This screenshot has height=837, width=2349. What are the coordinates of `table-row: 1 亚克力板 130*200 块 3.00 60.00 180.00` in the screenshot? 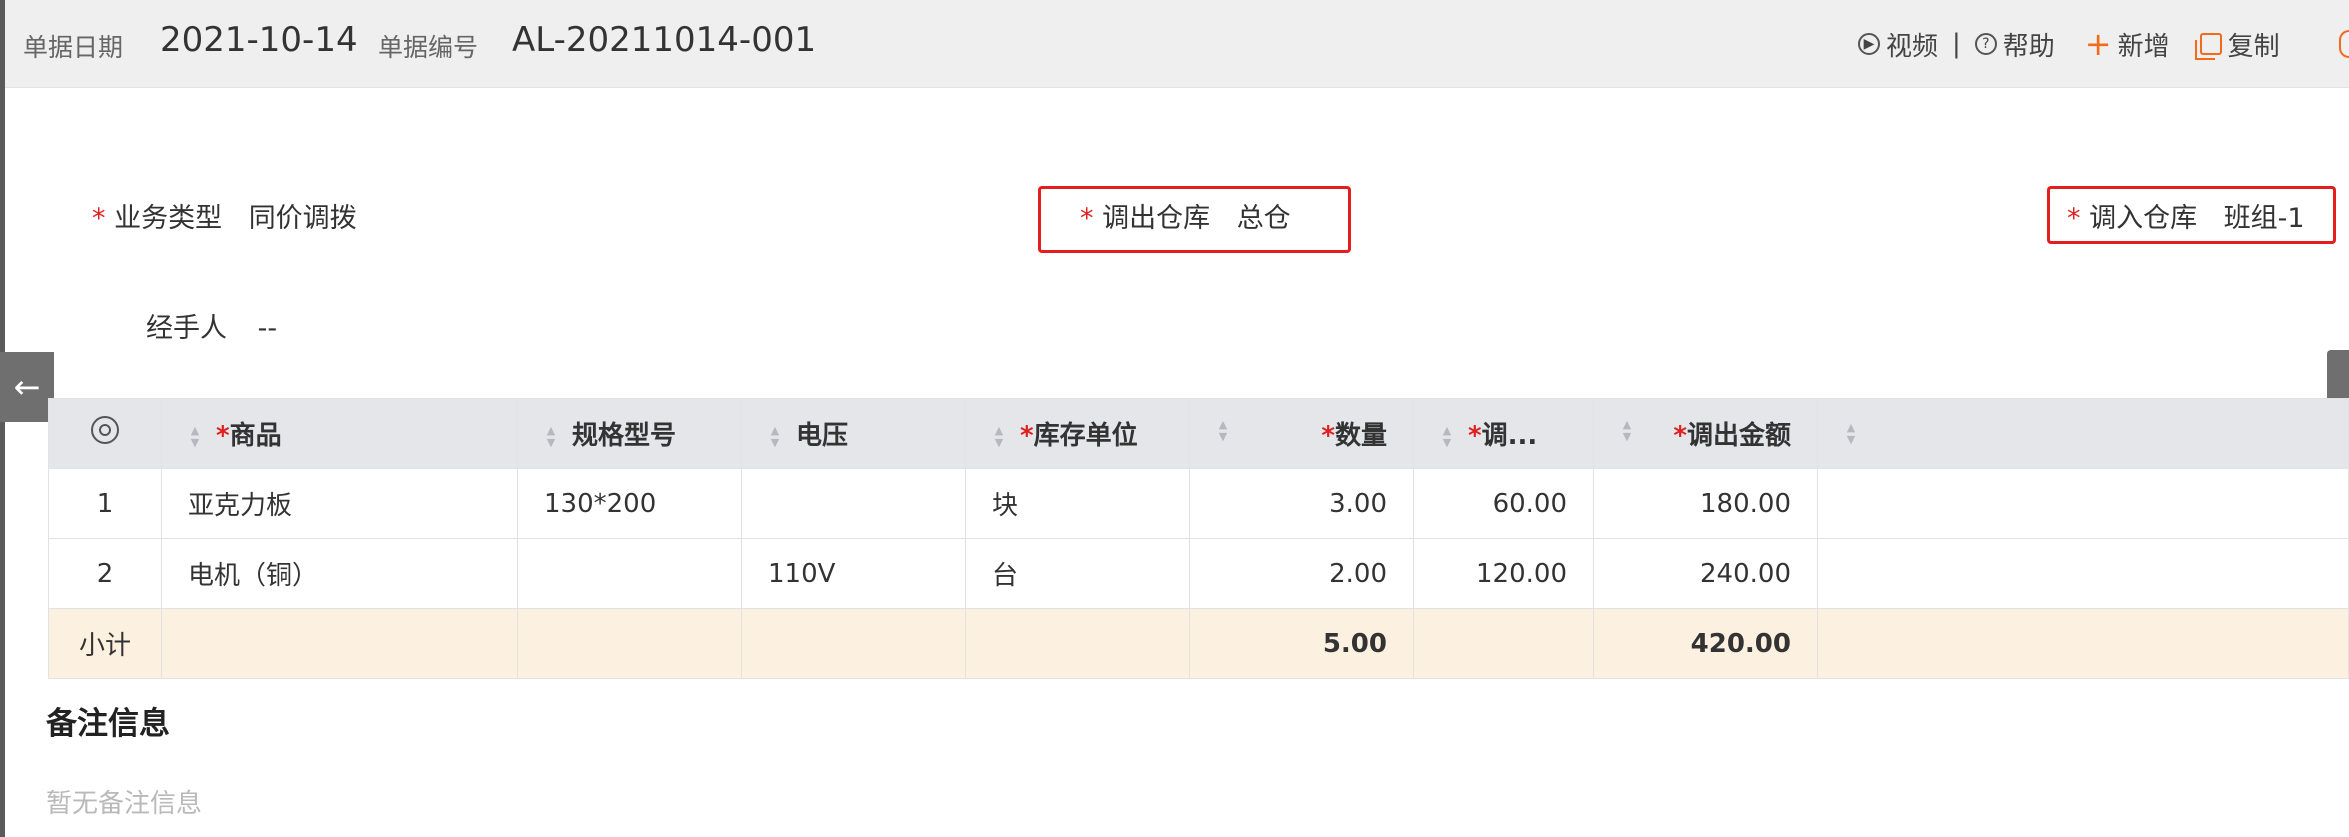 It's located at (1198, 503).